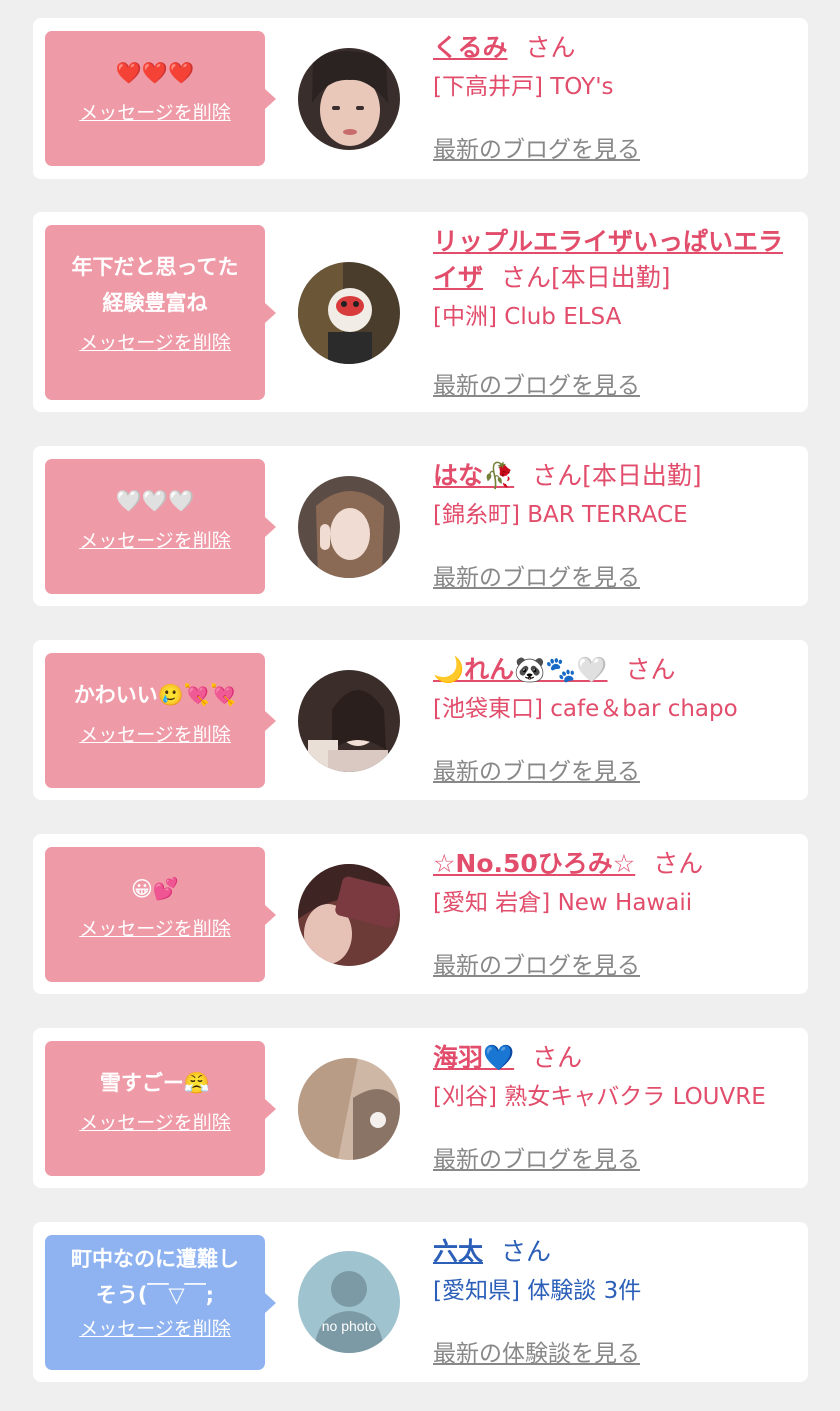 This screenshot has width=840, height=1411. I want to click on card-info: はな🥀 さん[本日出勤] [錦糸町] BAR TERRACE 最新のブログを見る, so click(615, 528).